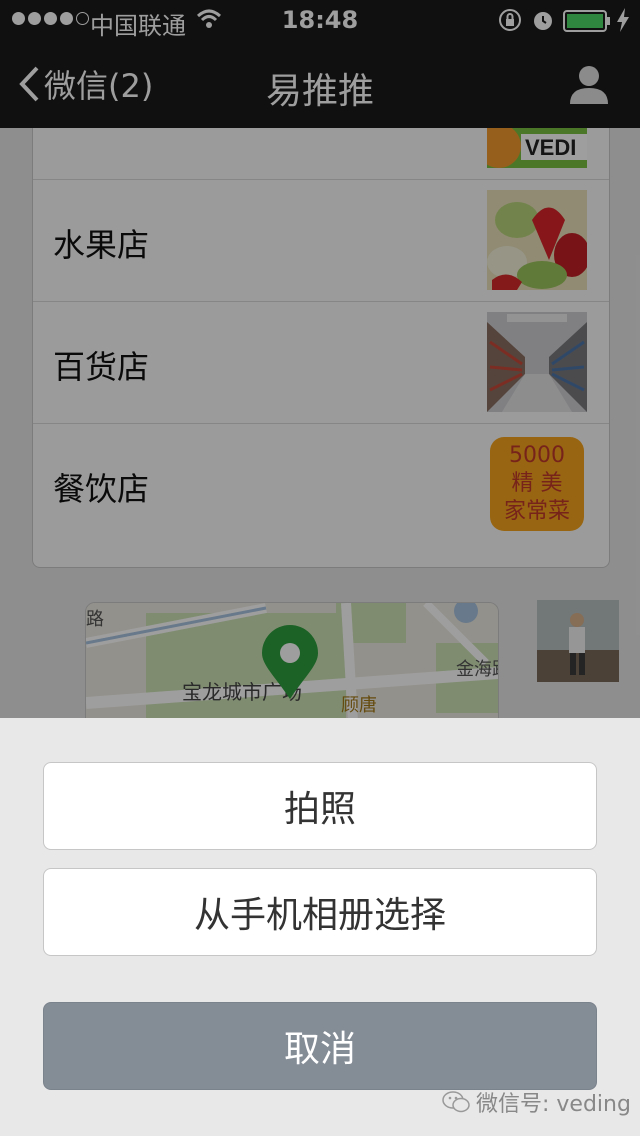 The height and width of the screenshot is (1136, 640). What do you see at coordinates (320, 912) in the screenshot?
I see `choose-from-album-button: 从手机相册选择` at bounding box center [320, 912].